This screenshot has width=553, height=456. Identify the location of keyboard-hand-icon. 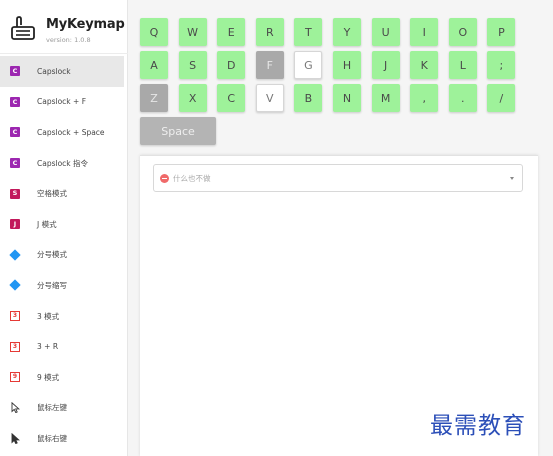
(23, 28).